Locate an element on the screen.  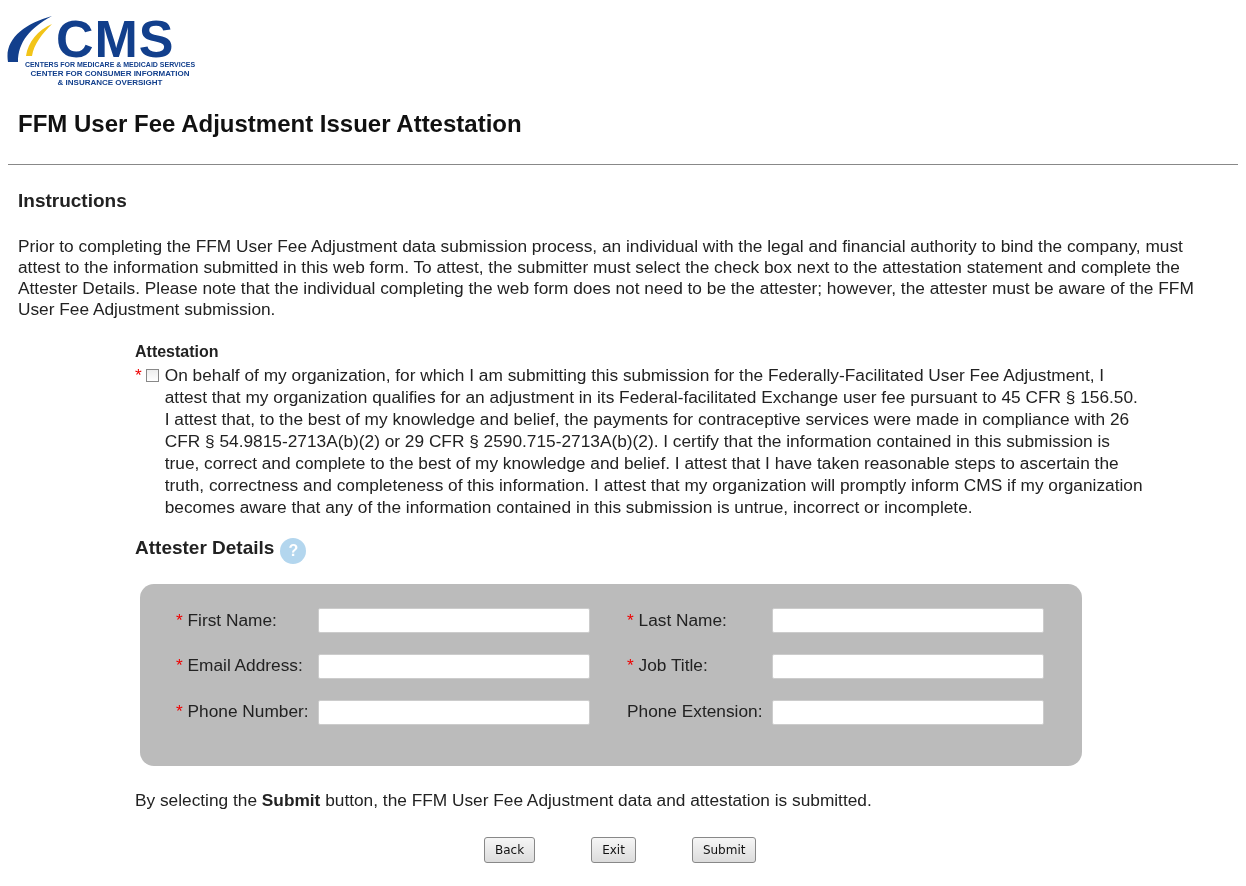
field-label: * Job Title: is located at coordinates (668, 666).